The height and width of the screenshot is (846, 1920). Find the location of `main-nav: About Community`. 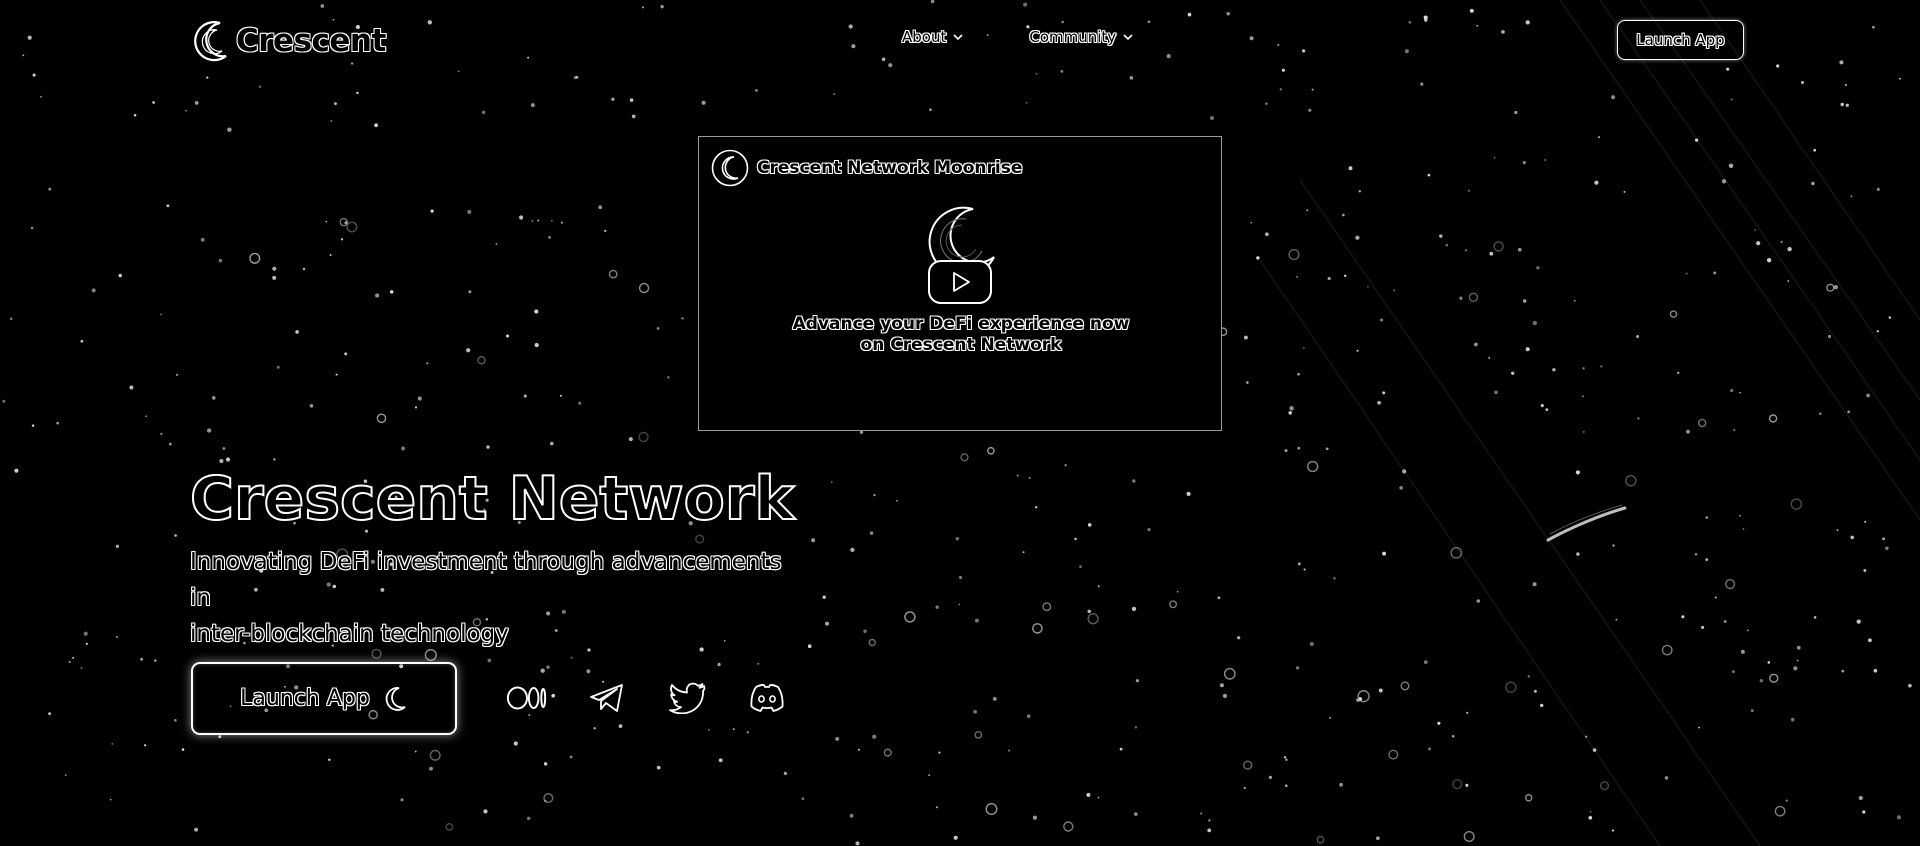

main-nav: About Community is located at coordinates (1017, 37).